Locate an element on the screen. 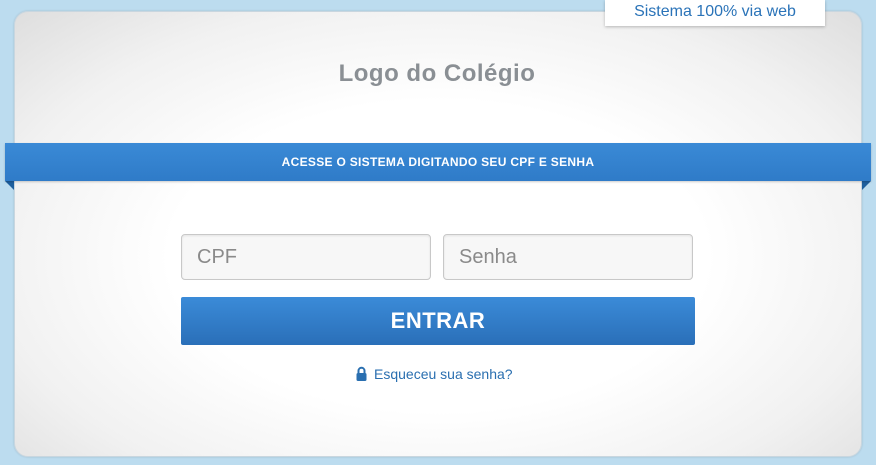  school-logo: Logo do Colégio is located at coordinates (437, 73).